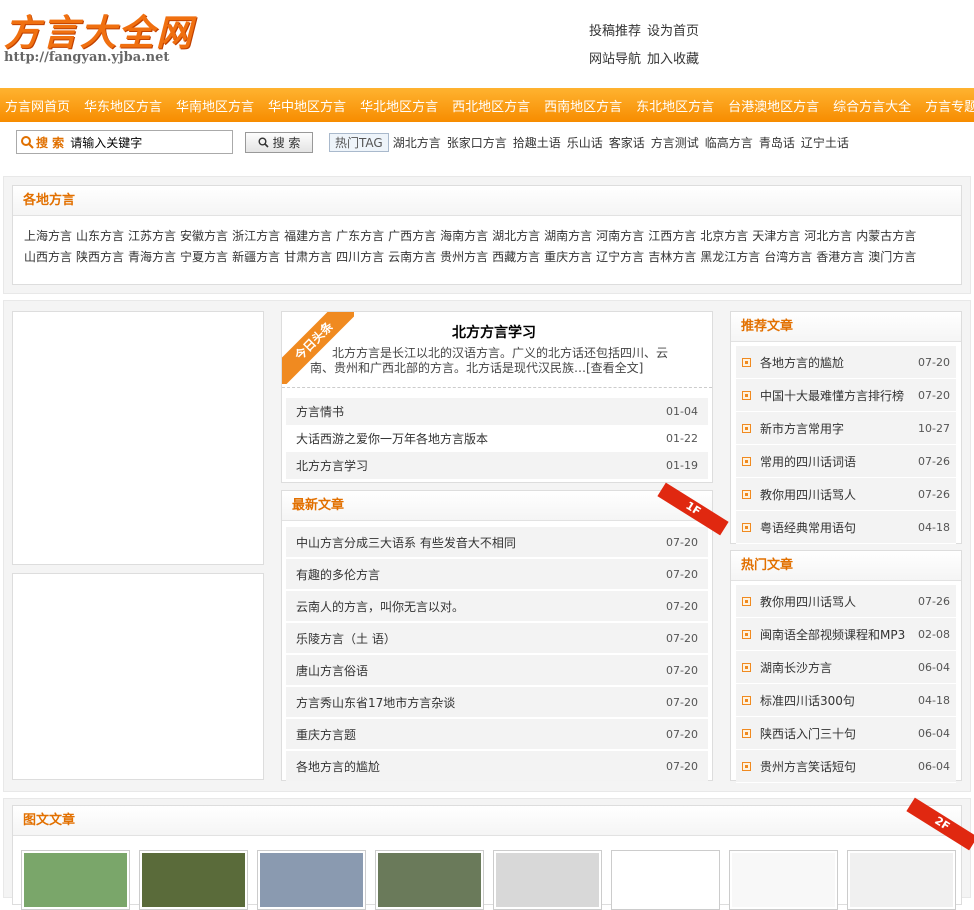  What do you see at coordinates (464, 236) in the screenshot?
I see `region-link: 海南方言` at bounding box center [464, 236].